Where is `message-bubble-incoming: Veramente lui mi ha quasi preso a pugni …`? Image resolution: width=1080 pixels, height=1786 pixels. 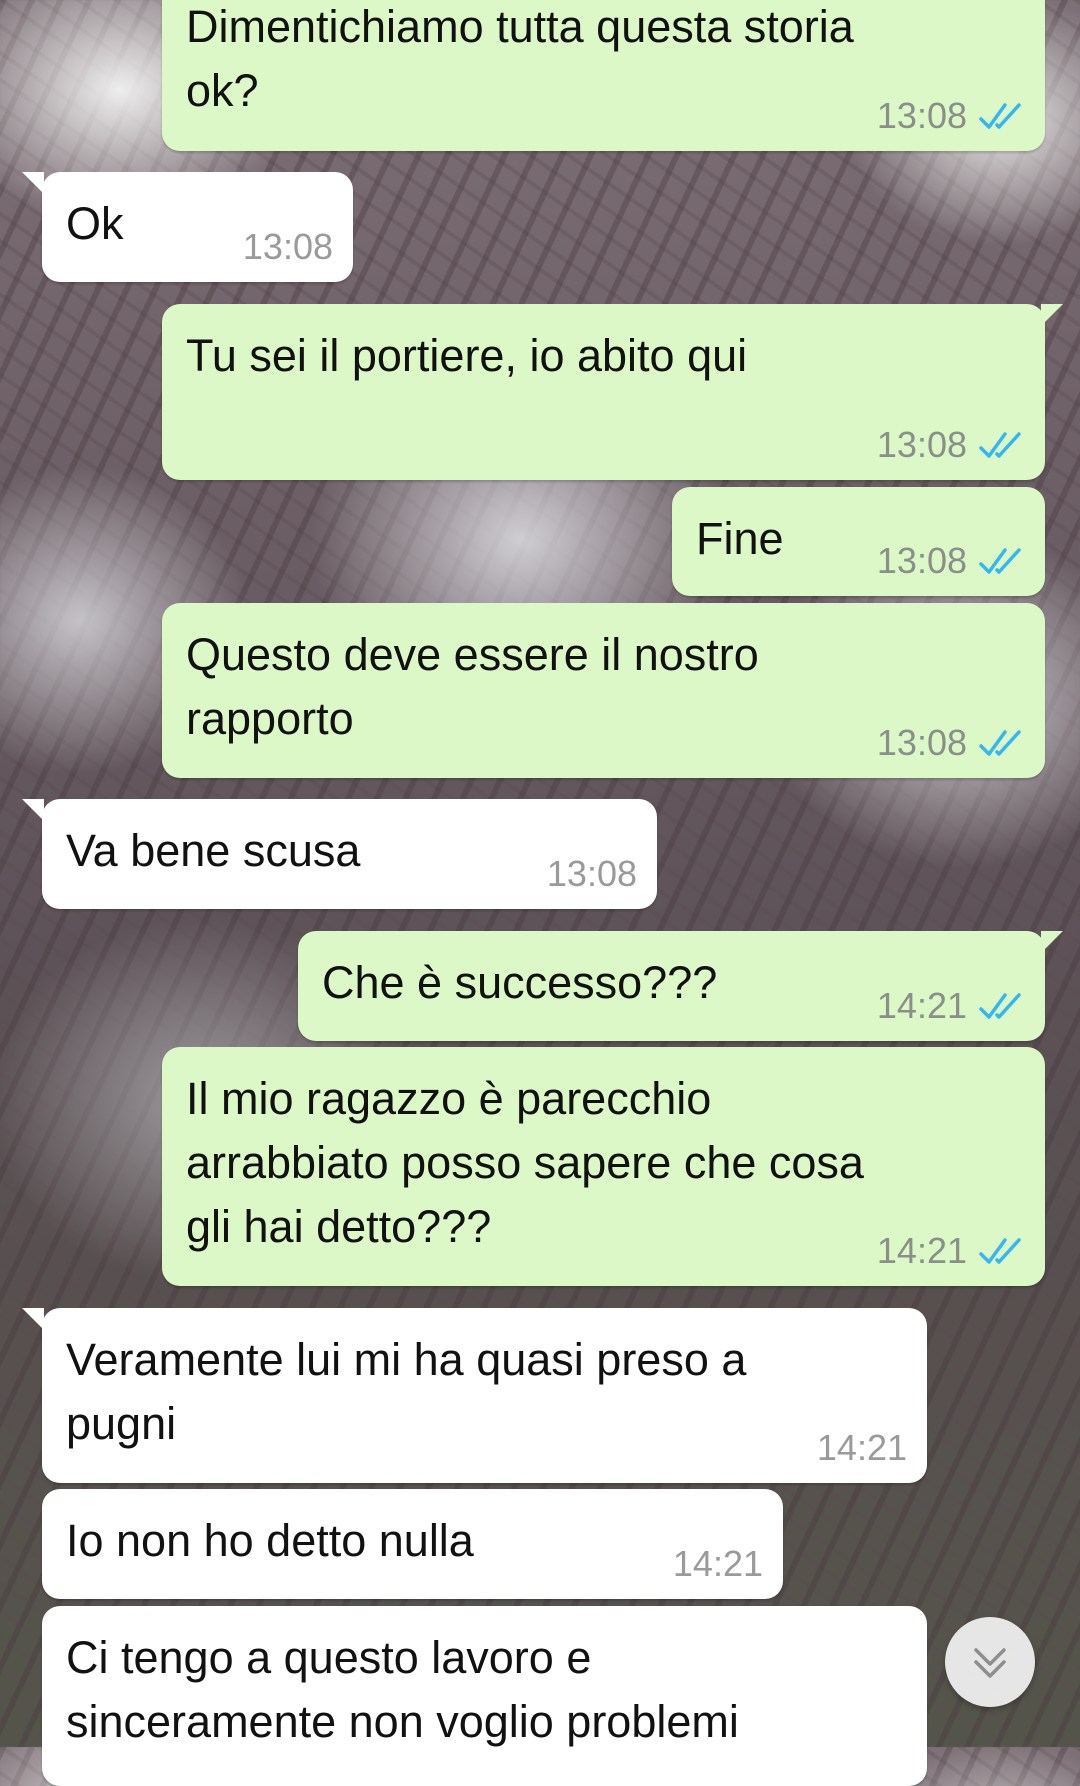
message-bubble-incoming: Veramente lui mi ha quasi preso a pugni … is located at coordinates (474, 1395).